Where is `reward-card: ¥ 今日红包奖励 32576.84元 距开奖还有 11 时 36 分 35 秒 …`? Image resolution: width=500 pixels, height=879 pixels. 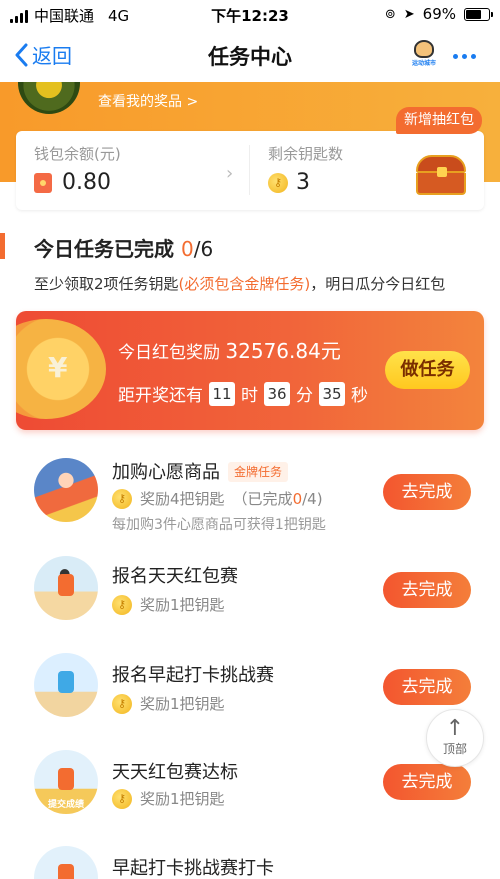
reward-card: ¥ 今日红包奖励 32576.84元 距开奖还有 11 时 36 分 35 秒 … is located at coordinates (250, 370).